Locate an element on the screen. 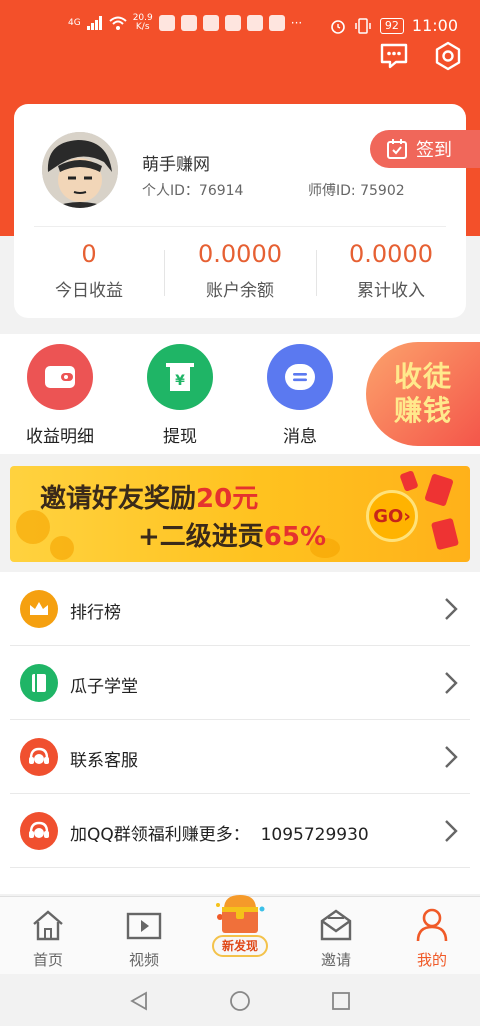 This screenshot has width=480, height=1026. signin-button: 签到 is located at coordinates (425, 149).